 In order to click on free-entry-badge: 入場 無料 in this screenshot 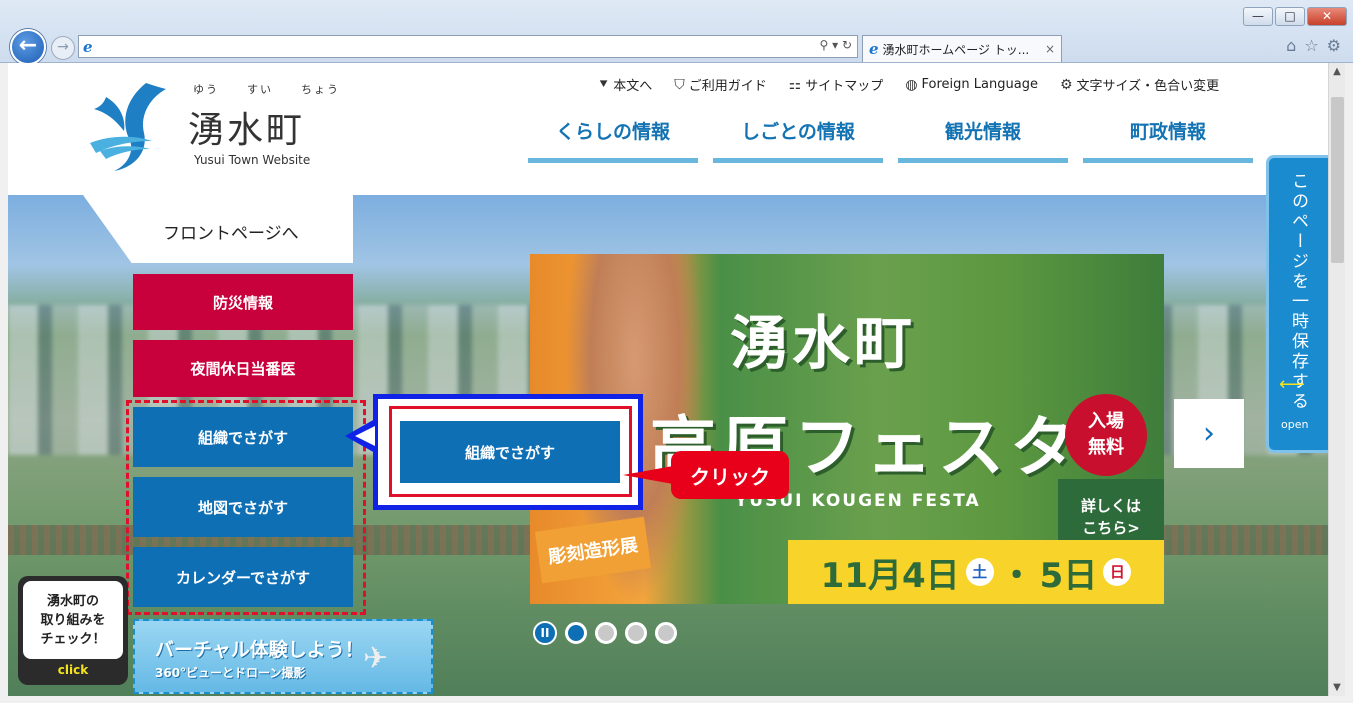, I will do `click(1106, 435)`.